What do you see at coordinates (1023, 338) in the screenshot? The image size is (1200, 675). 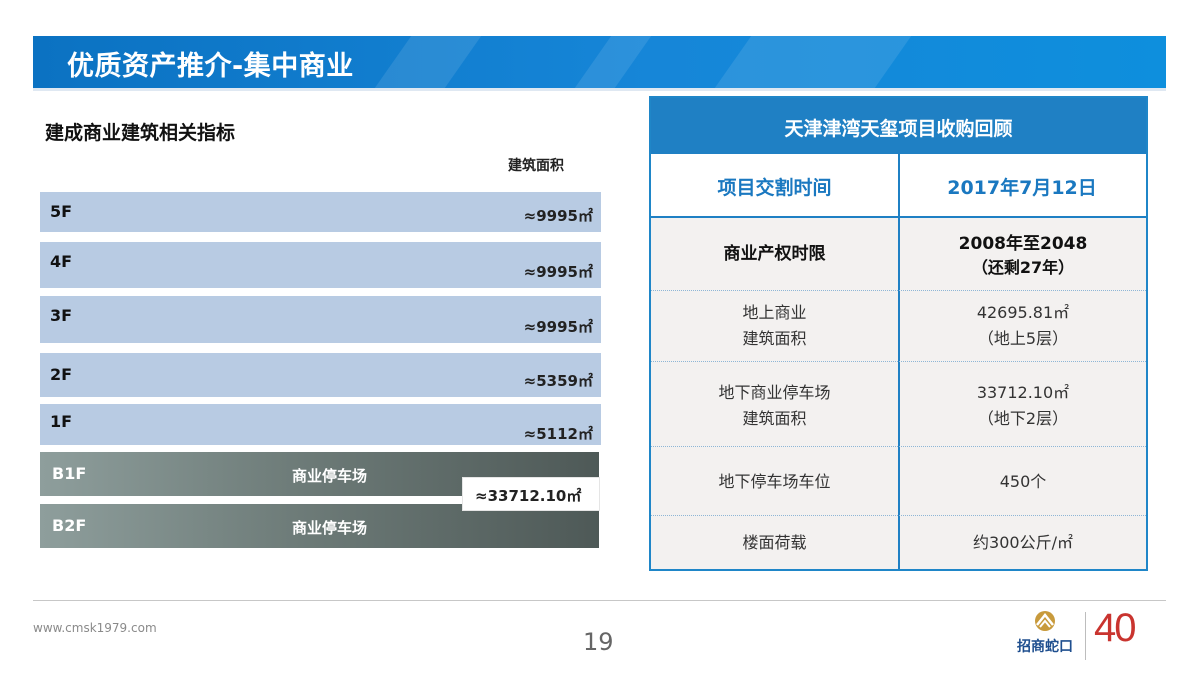 I see `row-value-note: （地上5层）` at bounding box center [1023, 338].